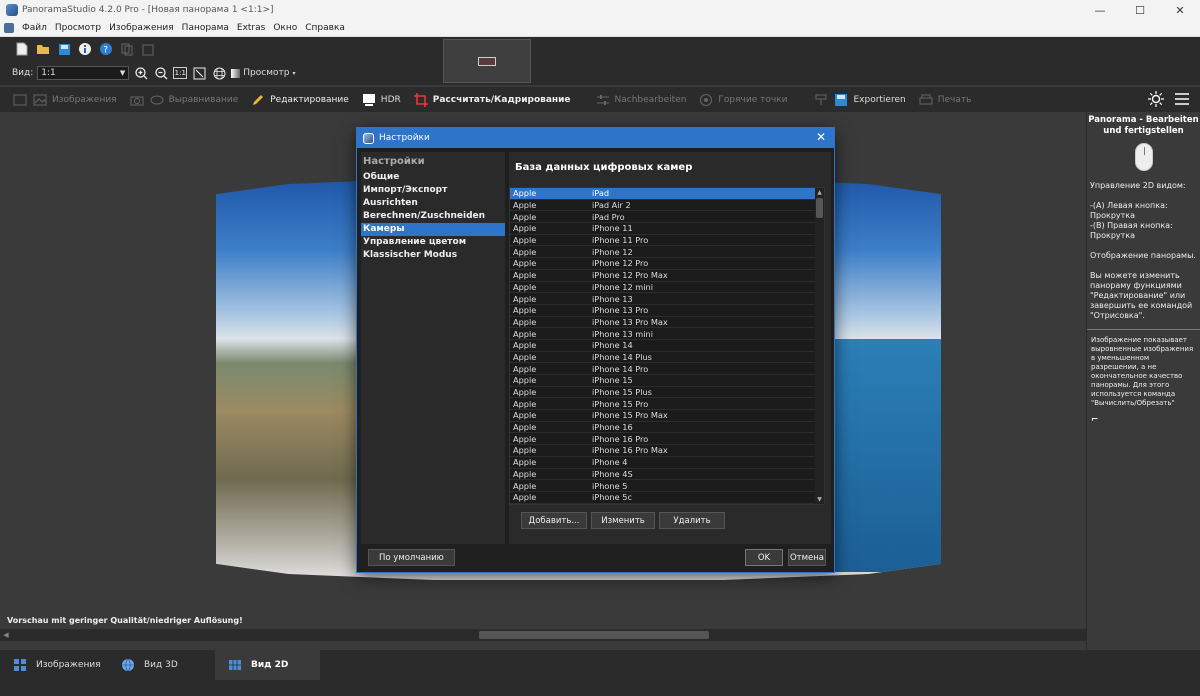  Describe the element at coordinates (141, 28) in the screenshot. I see `menu-images: Изображения` at that location.